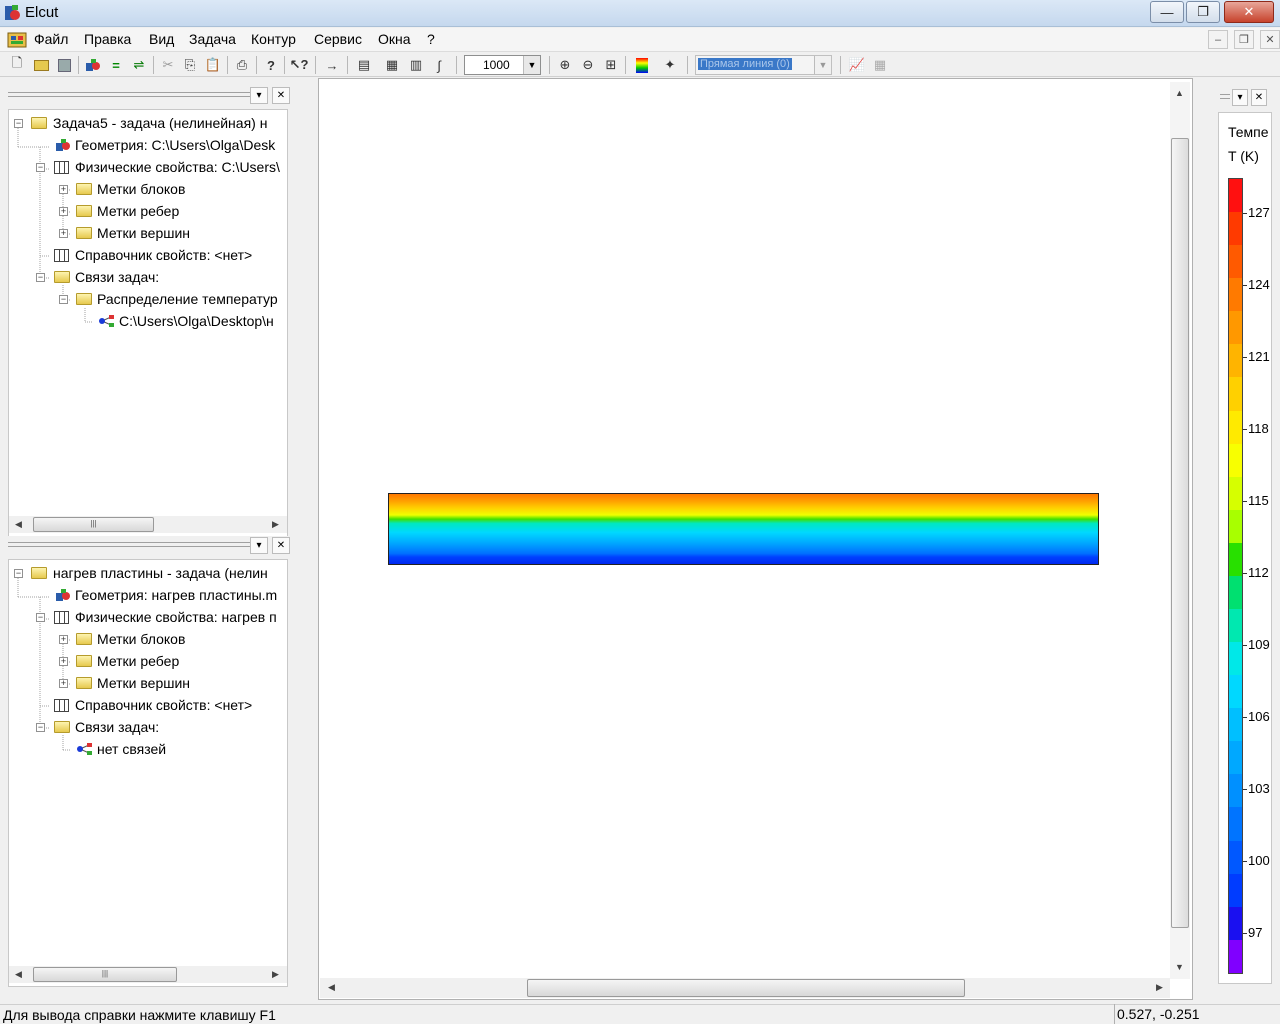 The image size is (1280, 1024). What do you see at coordinates (259, 95) in the screenshot?
I see `panel1-menu-button: ▾` at bounding box center [259, 95].